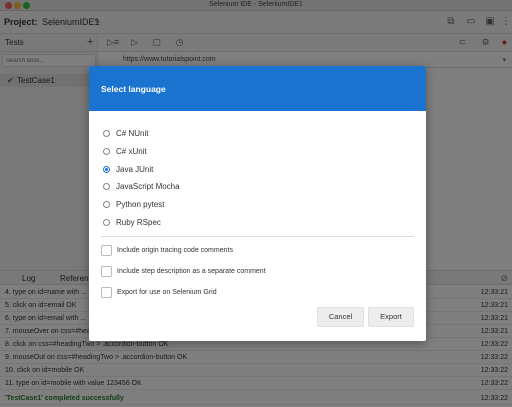  Describe the element at coordinates (132, 133) in the screenshot. I see `language-label: C# NUnit` at that location.